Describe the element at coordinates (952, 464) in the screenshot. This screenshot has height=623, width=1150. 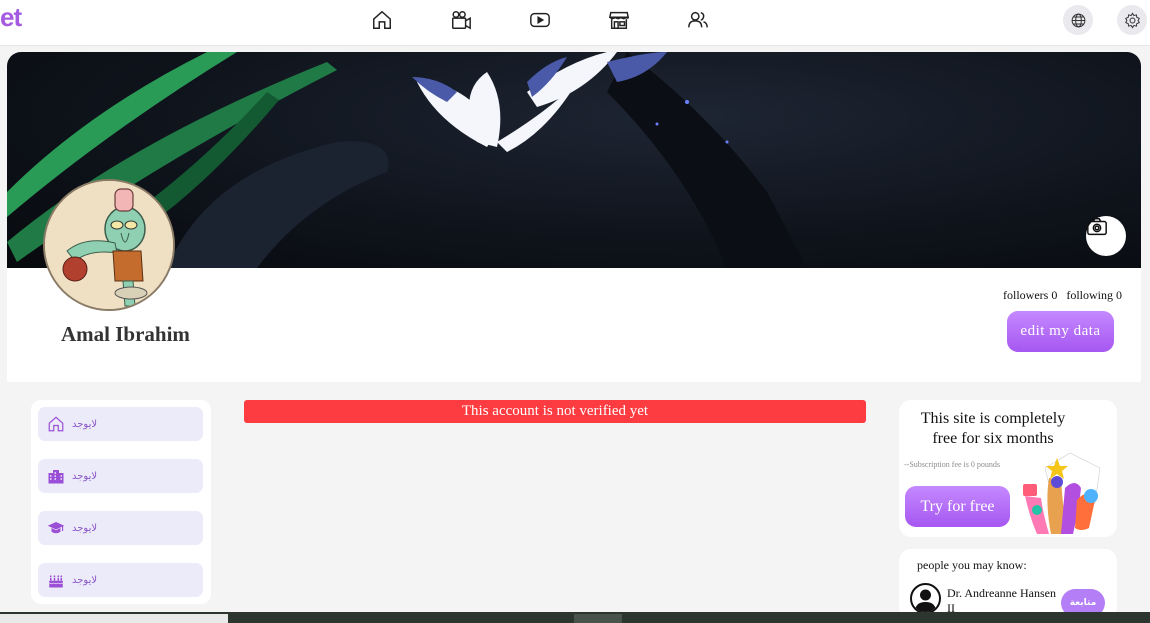
I see `promo-subtitle: --Subscription fee is 0 pounds` at that location.